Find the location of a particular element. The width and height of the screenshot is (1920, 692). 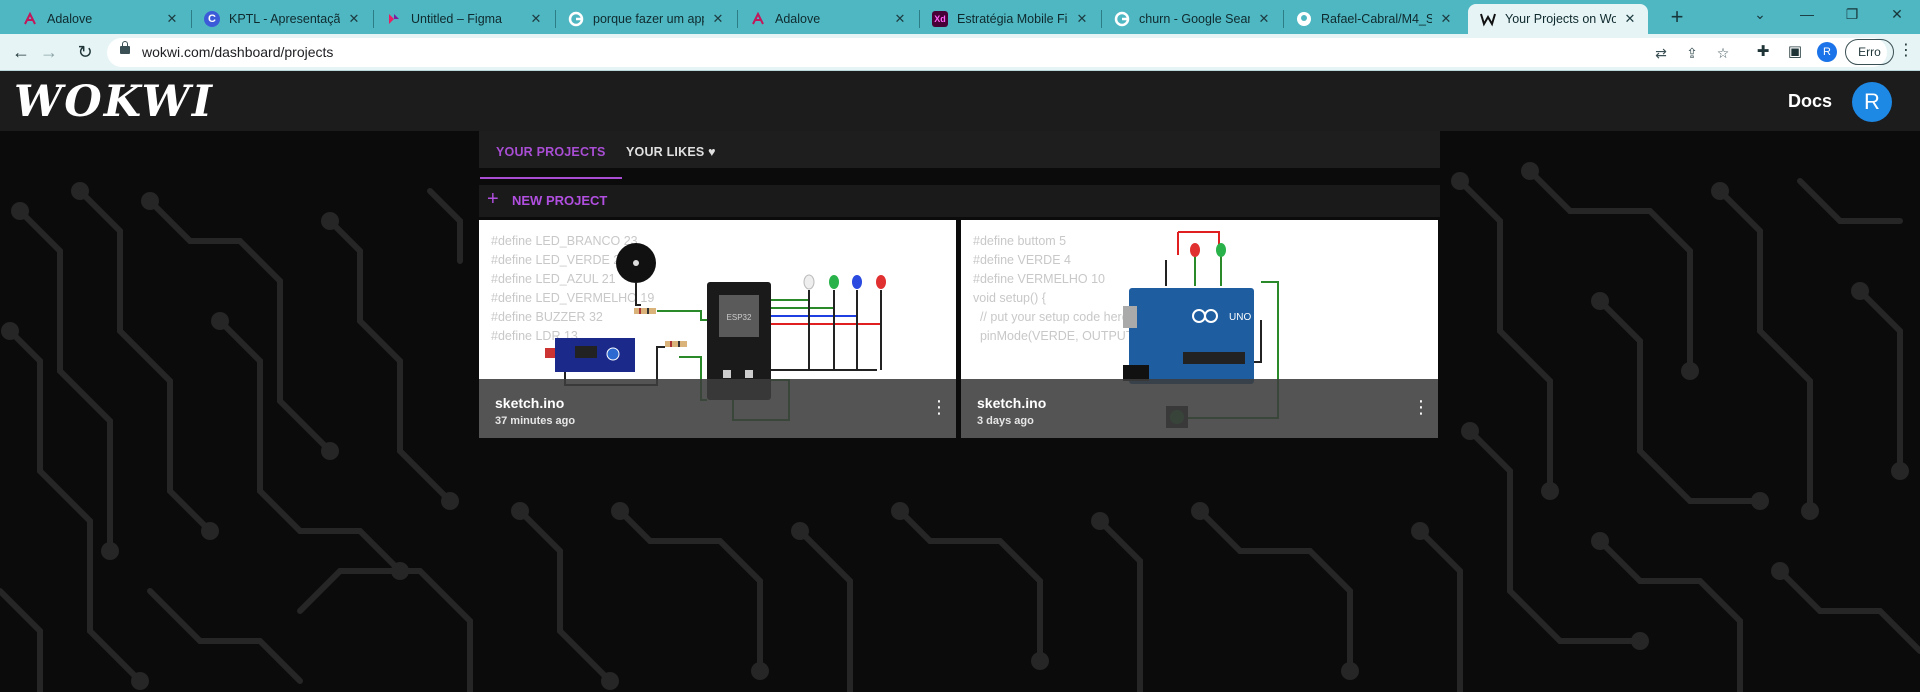

tab-your-projects: YOUR PROJECTS is located at coordinates (551, 155).